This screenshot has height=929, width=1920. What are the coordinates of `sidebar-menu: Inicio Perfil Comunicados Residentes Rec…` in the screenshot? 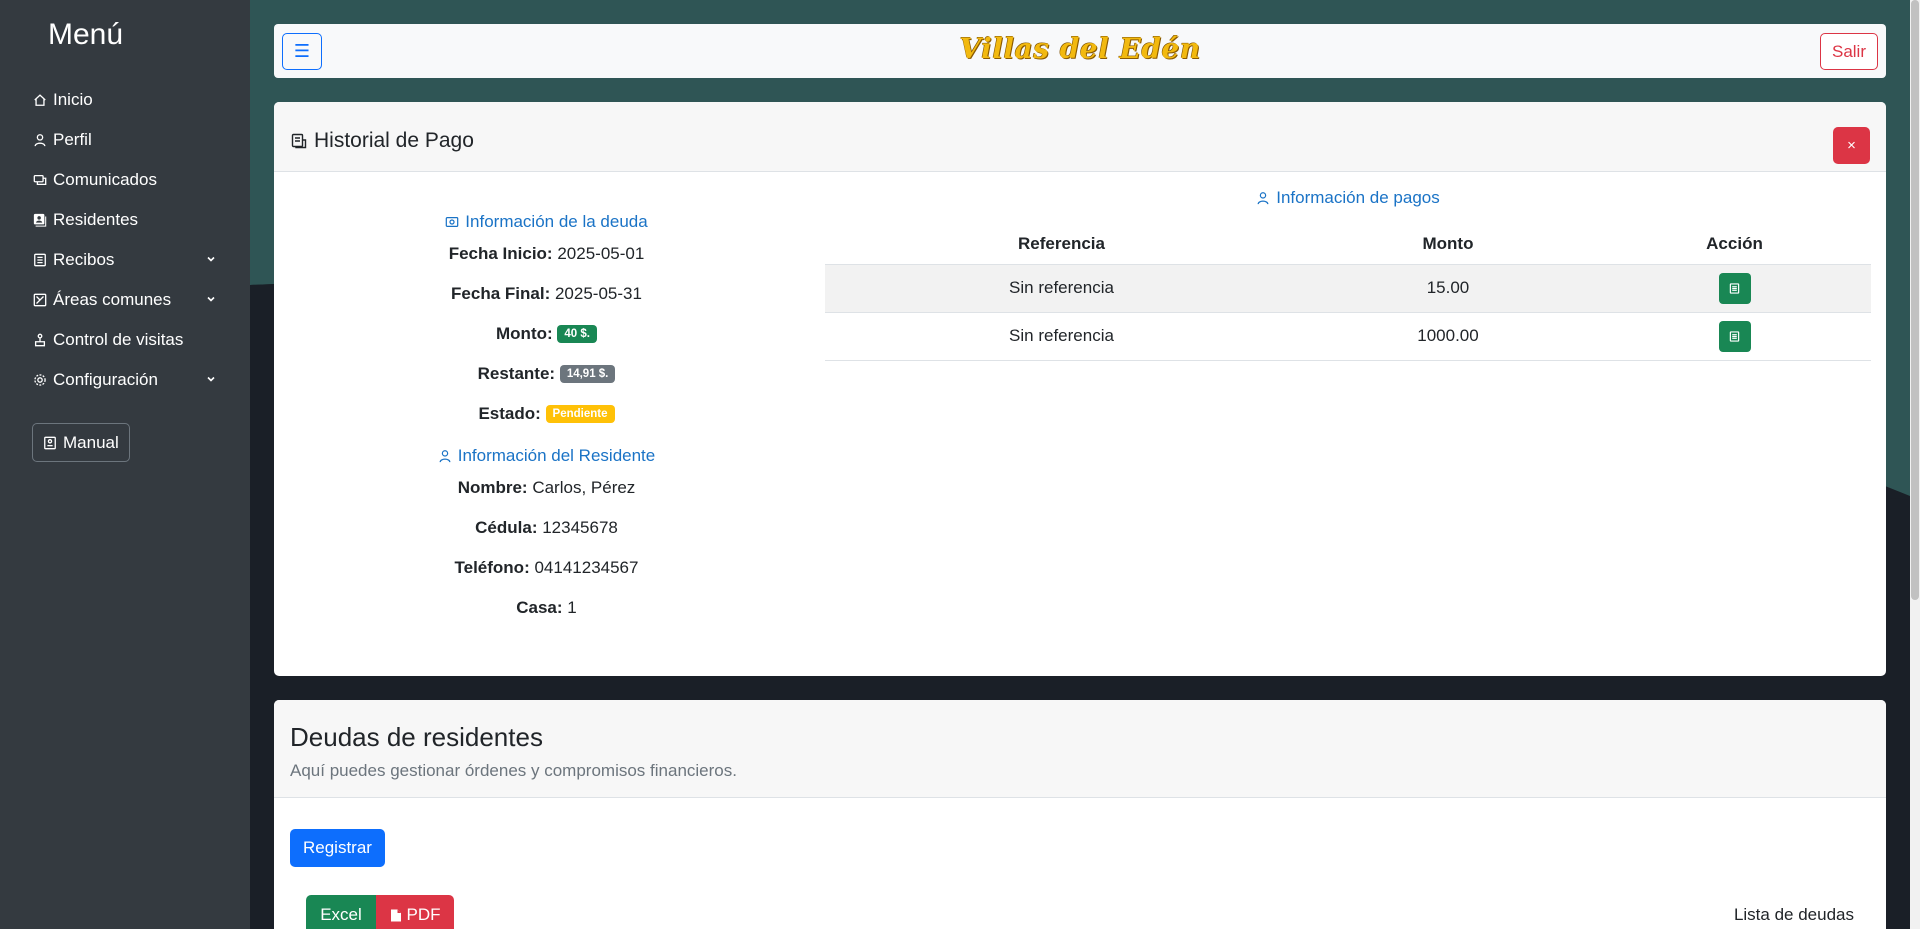 It's located at (125, 240).